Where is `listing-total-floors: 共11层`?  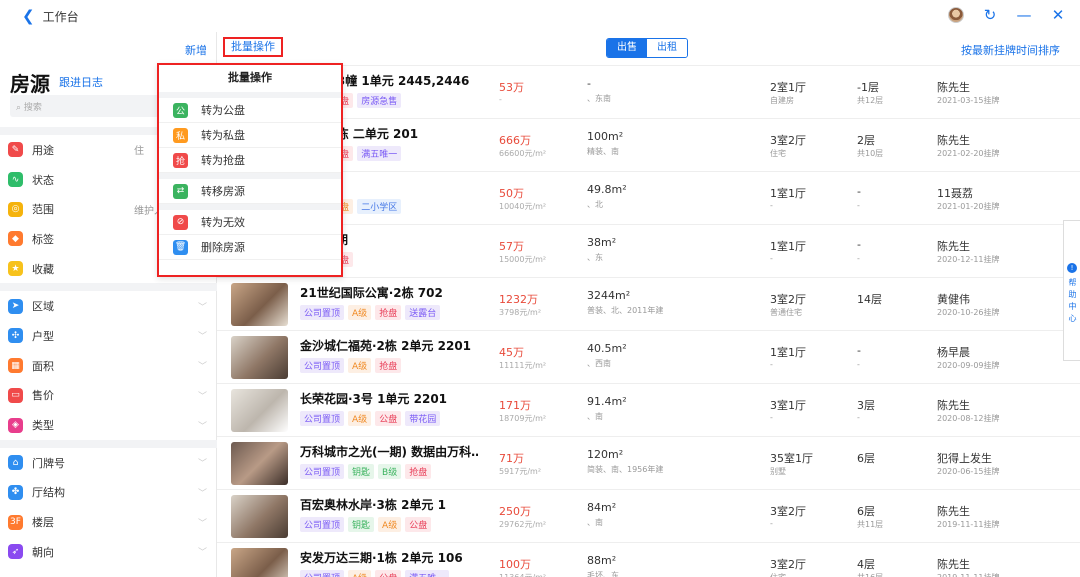 listing-total-floors: 共11层 is located at coordinates (870, 524).